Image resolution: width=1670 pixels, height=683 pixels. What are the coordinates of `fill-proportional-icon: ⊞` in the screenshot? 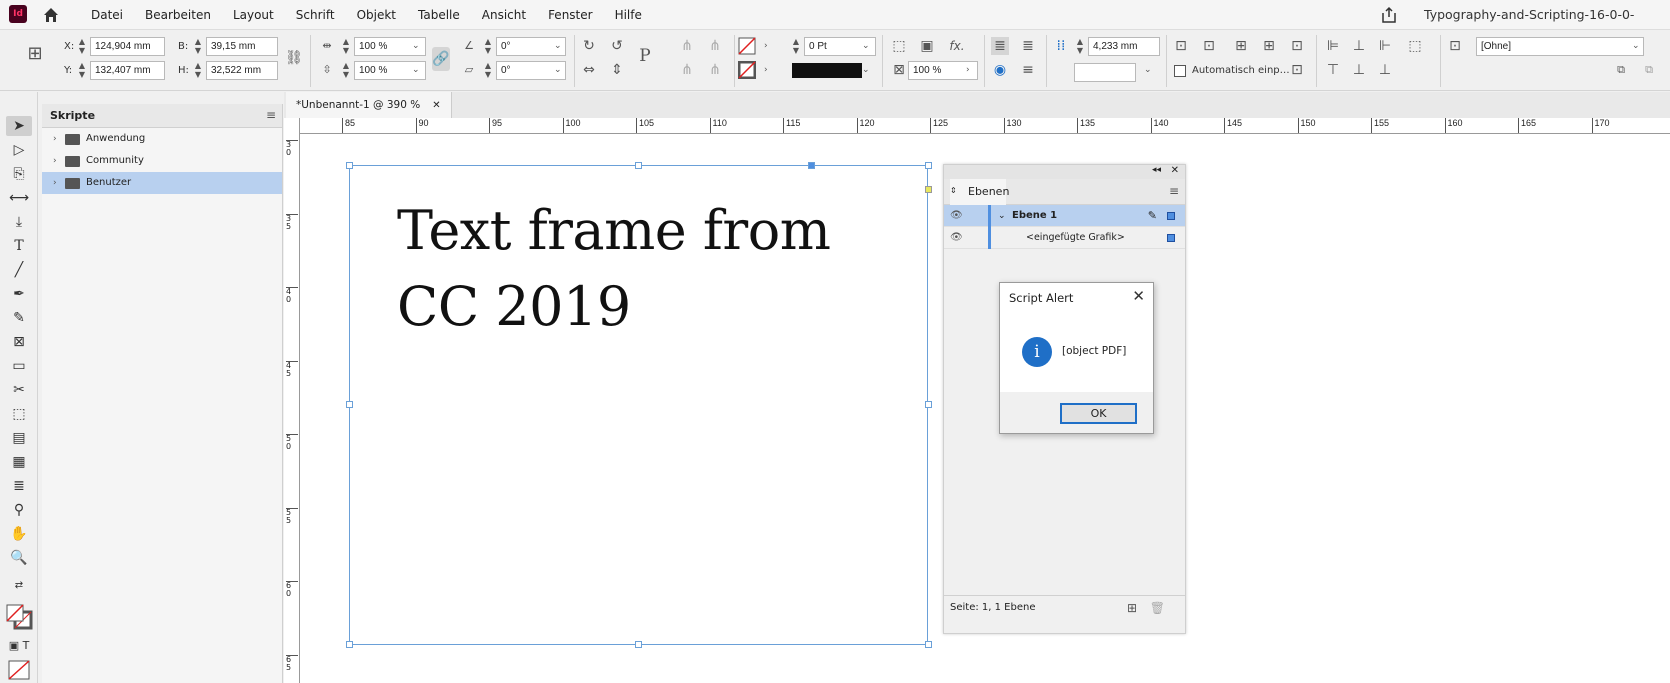 It's located at (1269, 46).